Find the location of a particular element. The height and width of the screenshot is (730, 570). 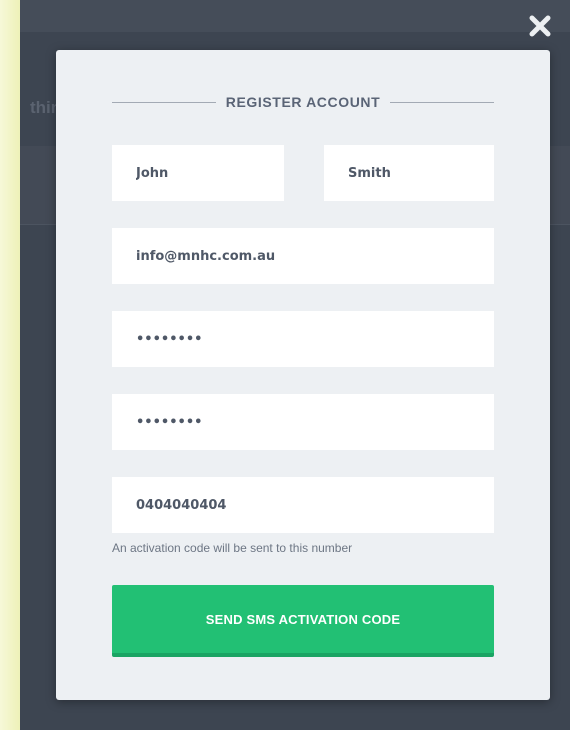

modal-title-row: REGISTER ACCOUNT is located at coordinates (303, 102).